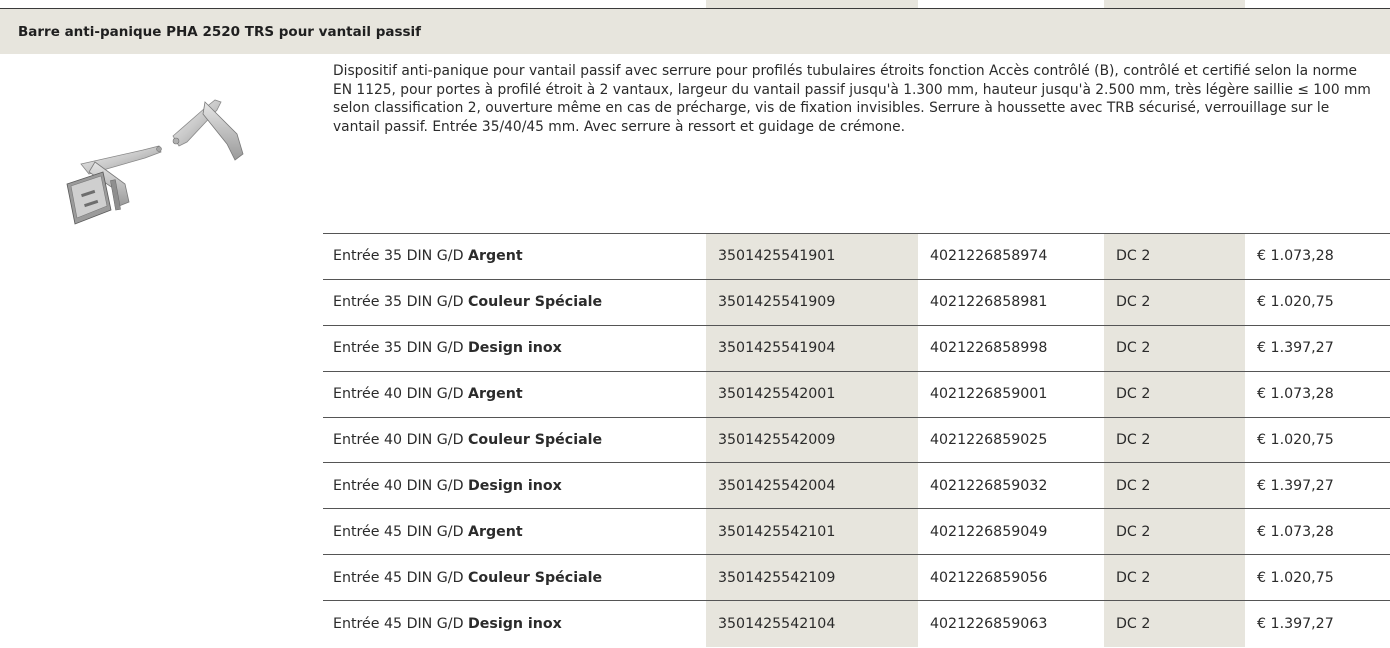 This screenshot has width=1390, height=648. What do you see at coordinates (812, 394) in the screenshot?
I see `article-number-cell: 3501425542001` at bounding box center [812, 394].